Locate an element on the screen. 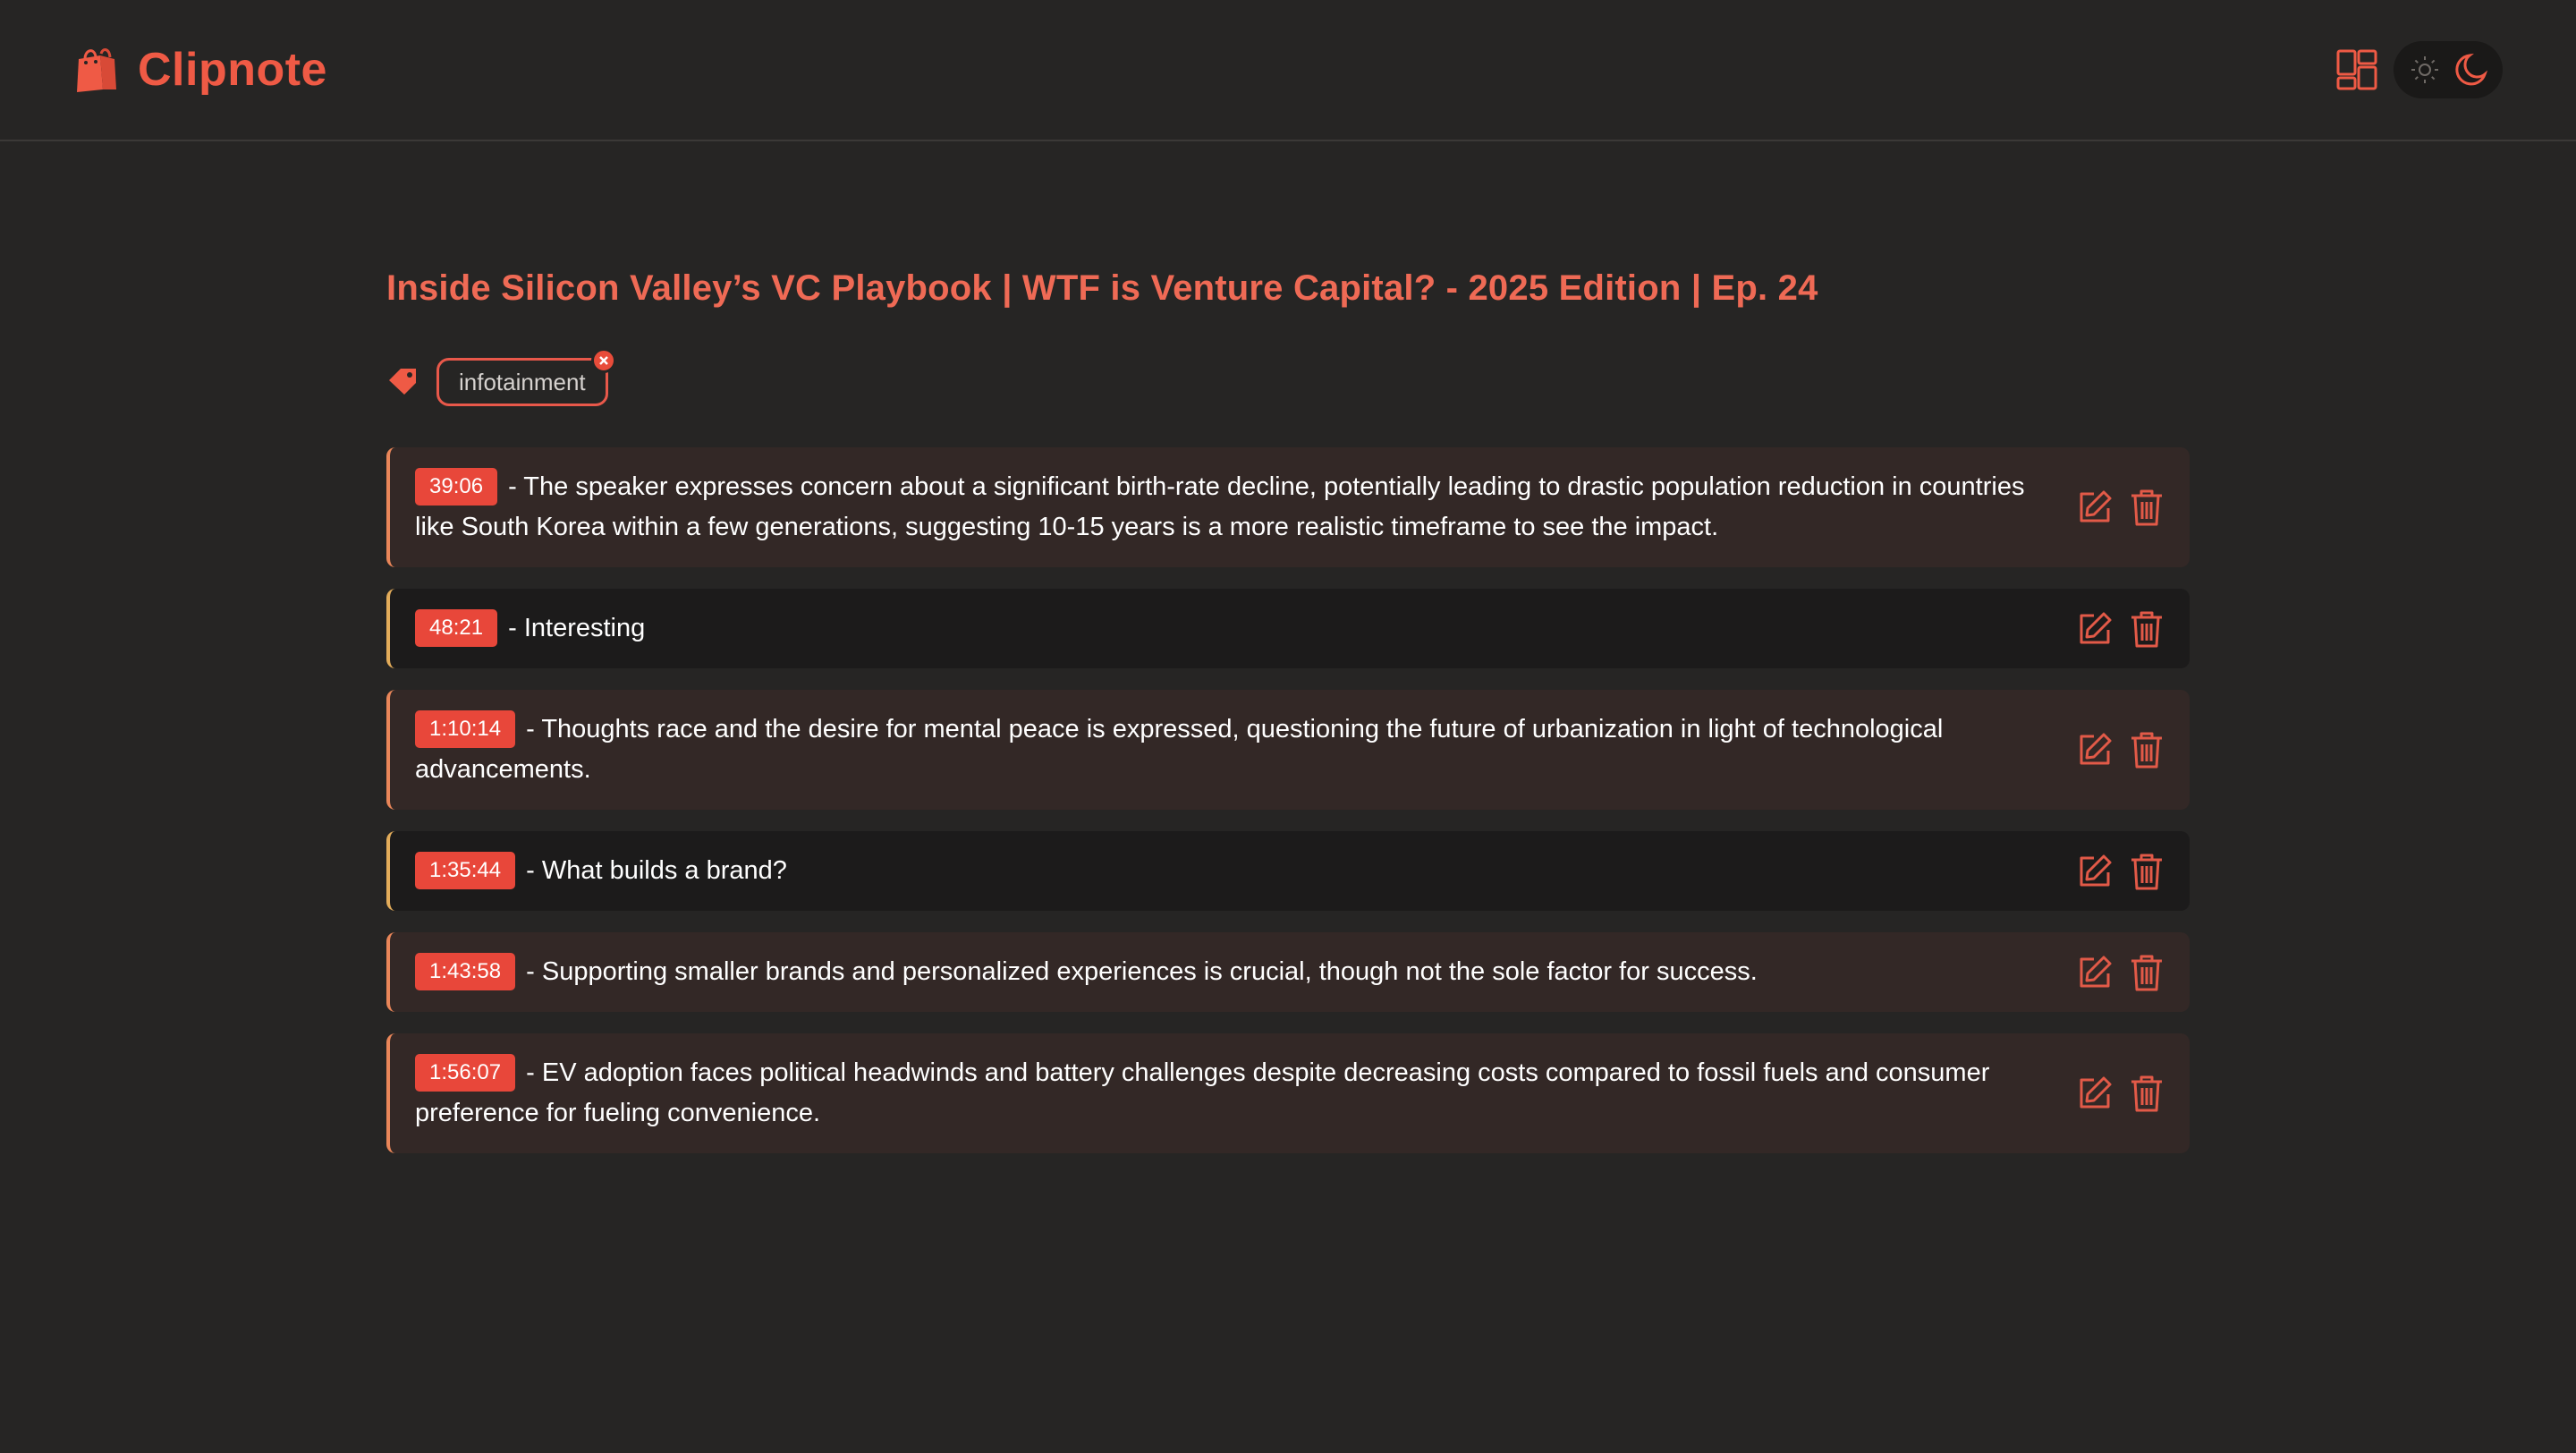  note-content: 48:21 - Interesting is located at coordinates (530, 628).